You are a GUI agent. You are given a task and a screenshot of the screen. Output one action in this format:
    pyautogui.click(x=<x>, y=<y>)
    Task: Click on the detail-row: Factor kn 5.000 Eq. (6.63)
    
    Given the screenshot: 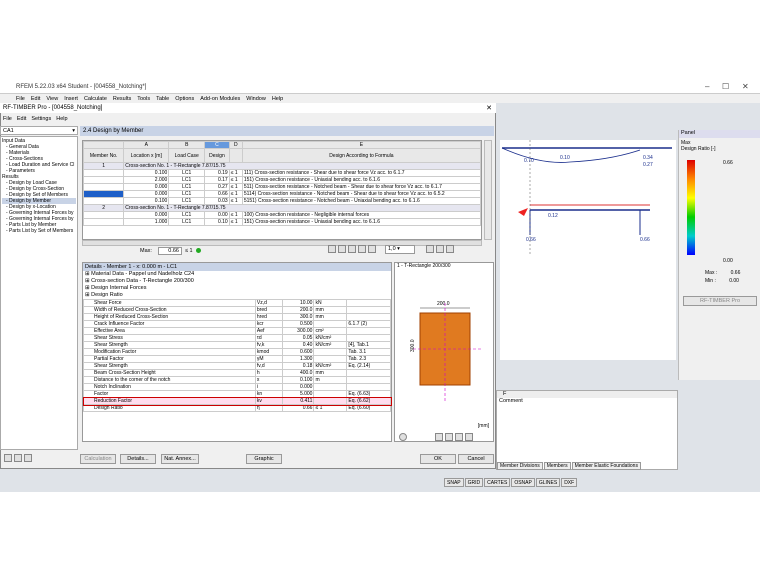 What is the action you would take?
    pyautogui.click(x=237, y=394)
    